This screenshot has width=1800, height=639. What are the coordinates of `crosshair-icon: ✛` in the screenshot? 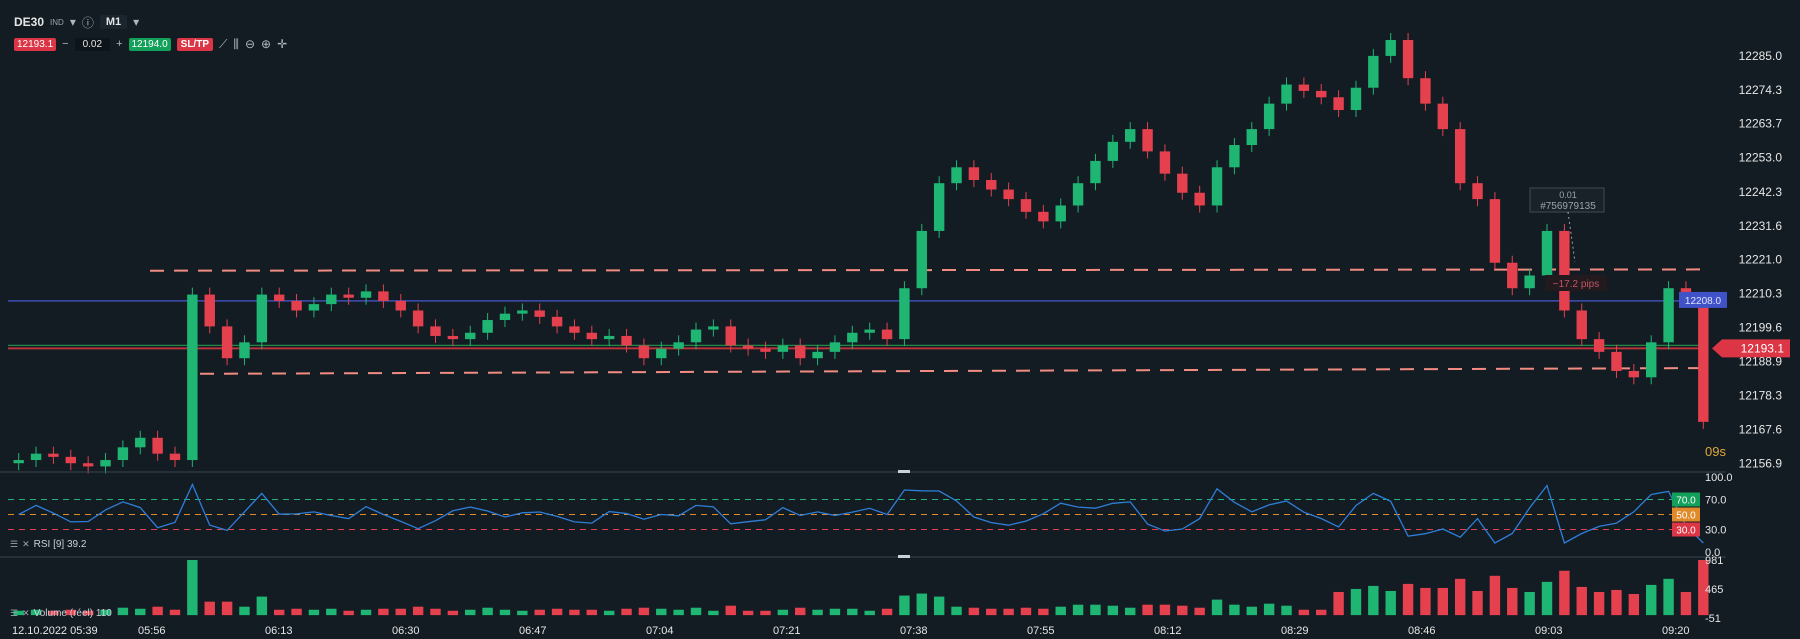 It's located at (282, 44).